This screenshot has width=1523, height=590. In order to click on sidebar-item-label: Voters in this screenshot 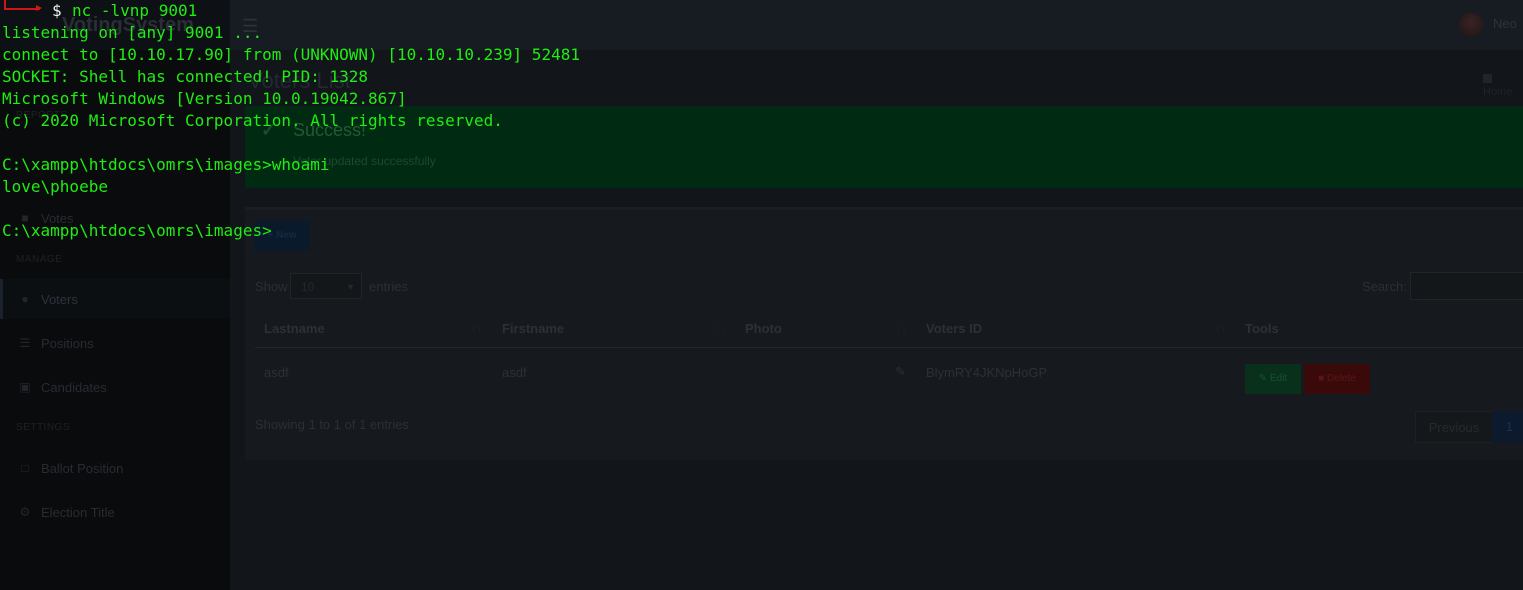, I will do `click(59, 299)`.